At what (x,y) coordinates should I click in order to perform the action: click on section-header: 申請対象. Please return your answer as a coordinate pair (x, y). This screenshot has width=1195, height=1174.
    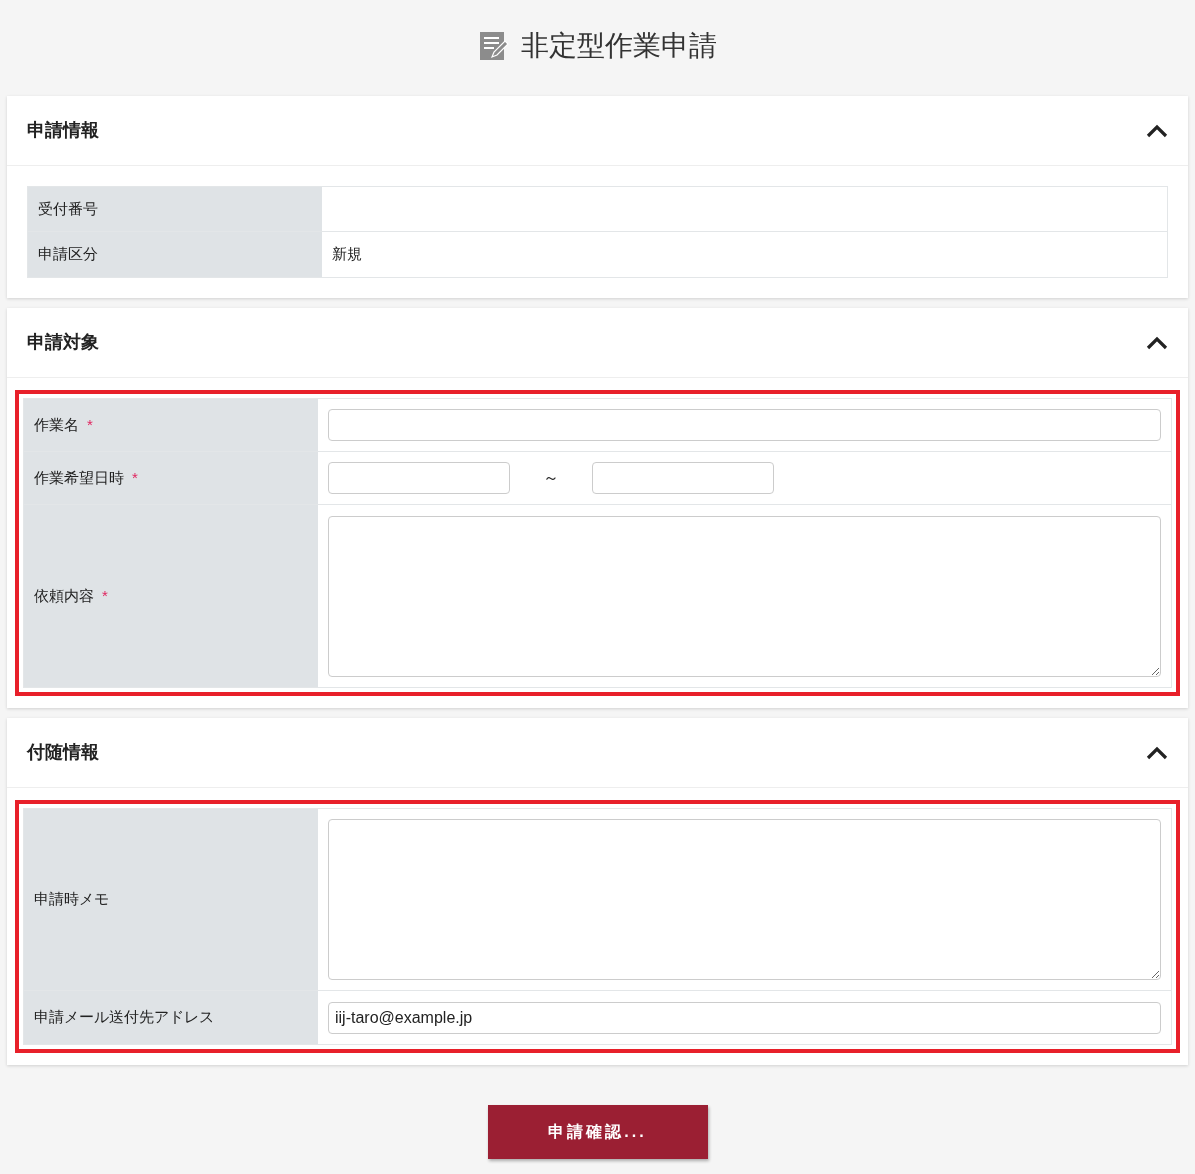
    Looking at the image, I should click on (597, 343).